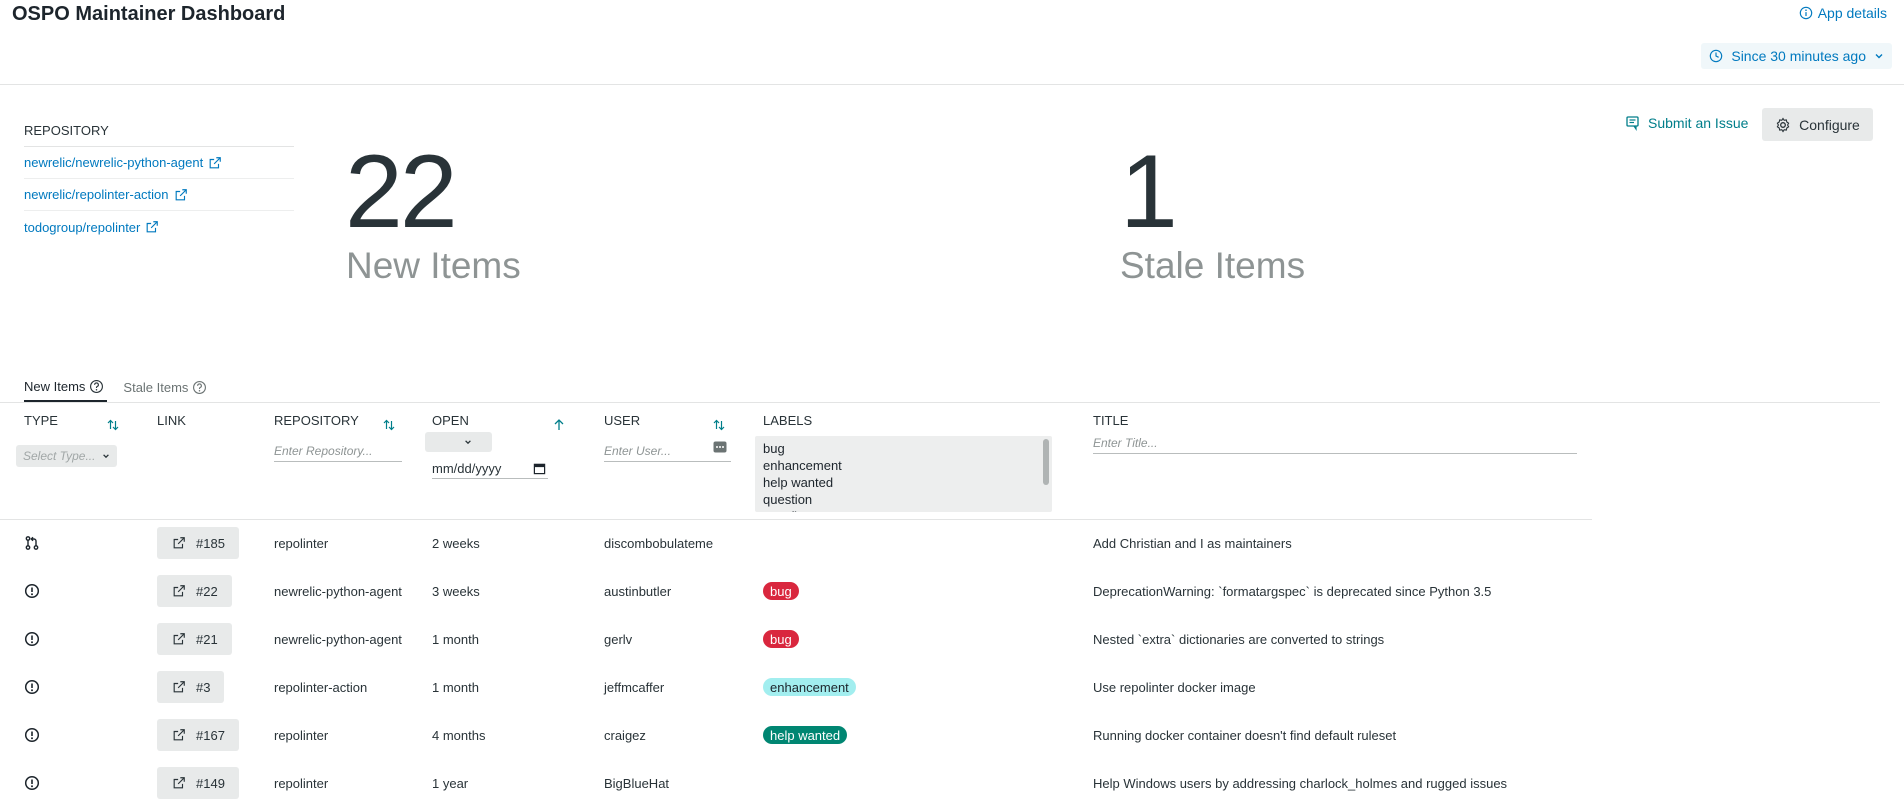 This screenshot has width=1904, height=808. I want to click on repository-link: newrelic/newrelic-python-agent, so click(159, 163).